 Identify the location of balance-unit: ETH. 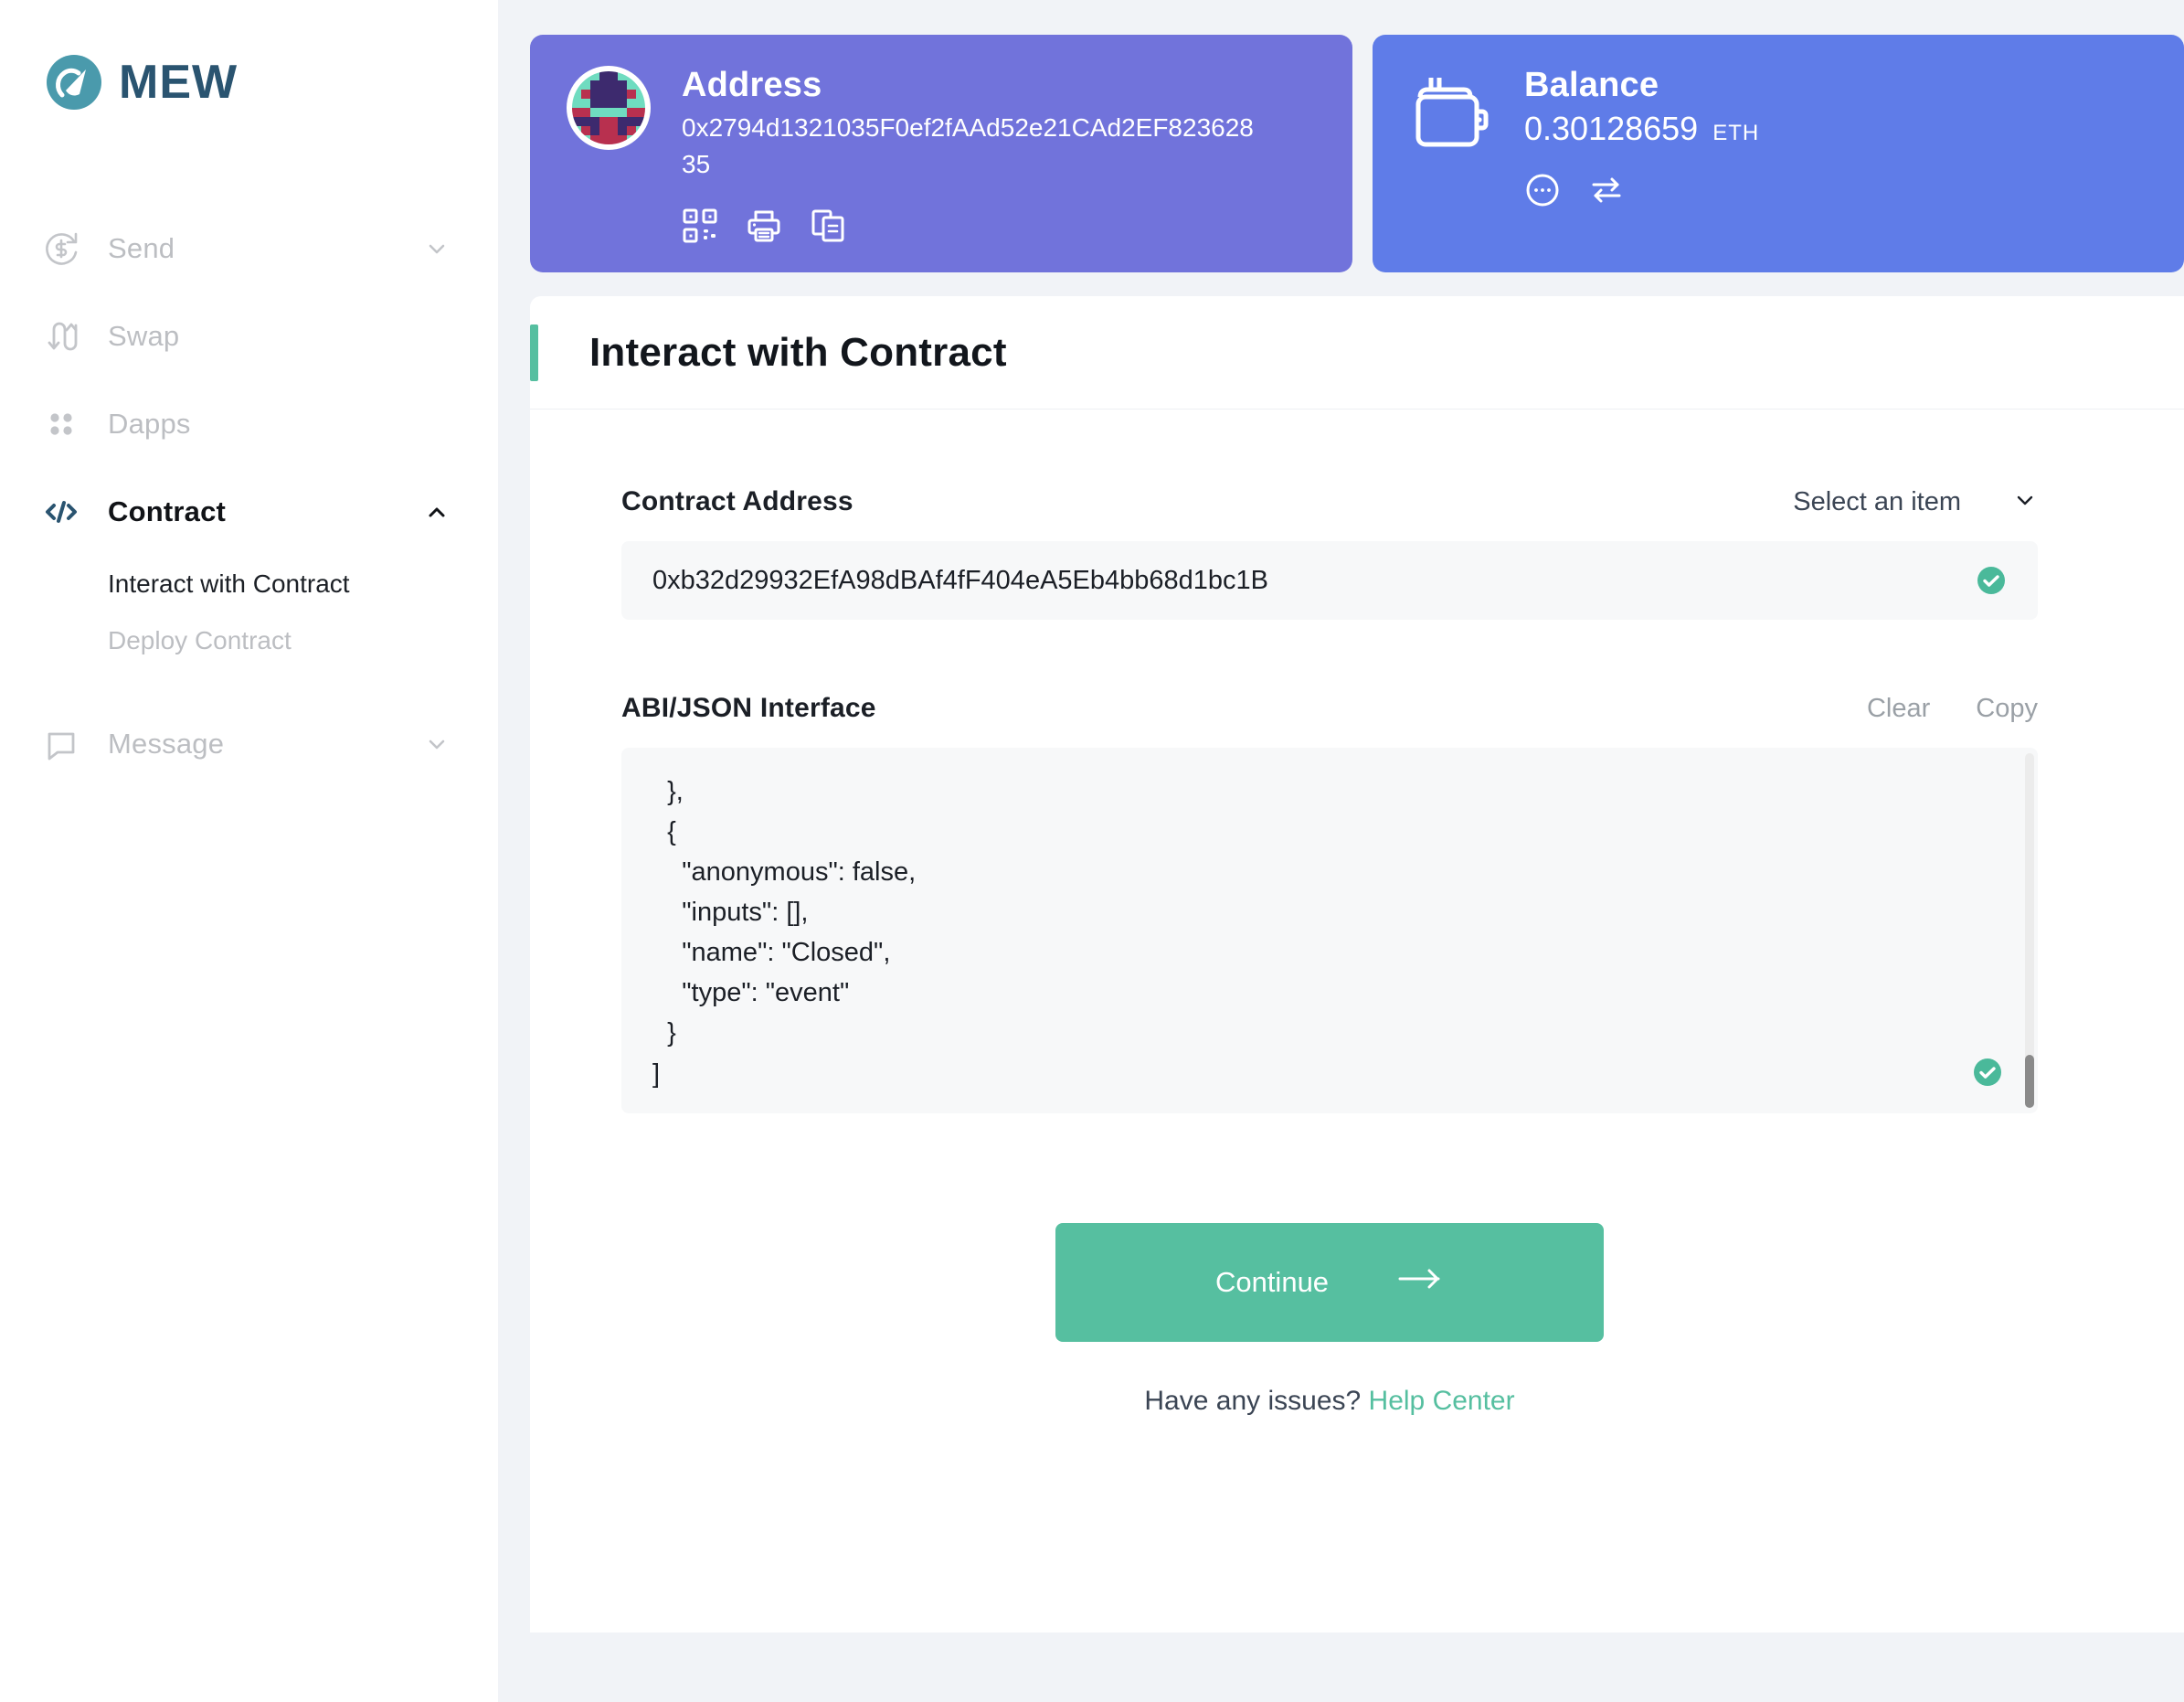
(1736, 132).